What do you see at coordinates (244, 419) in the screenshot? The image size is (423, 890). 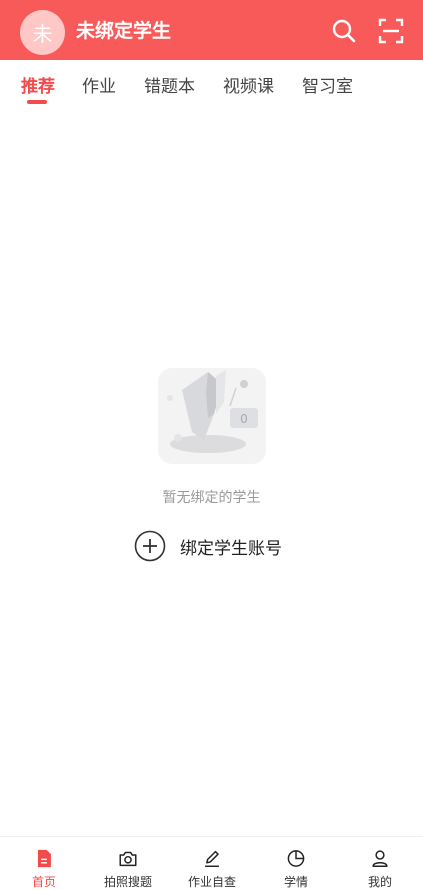 I see `empty-badge-count: 0` at bounding box center [244, 419].